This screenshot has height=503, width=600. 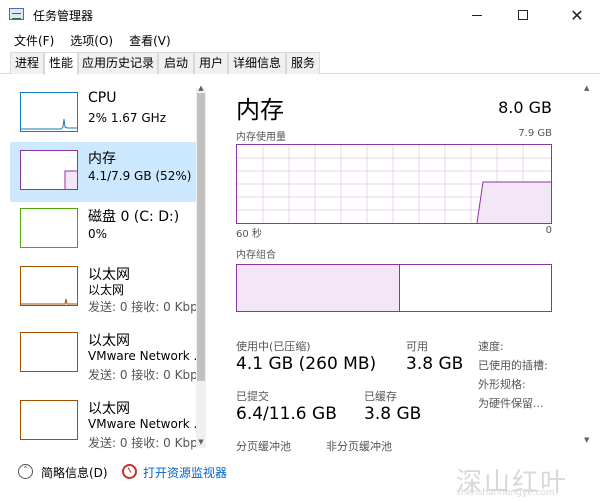 I want to click on slots-used-label: 已使用的插槽:, so click(x=513, y=365).